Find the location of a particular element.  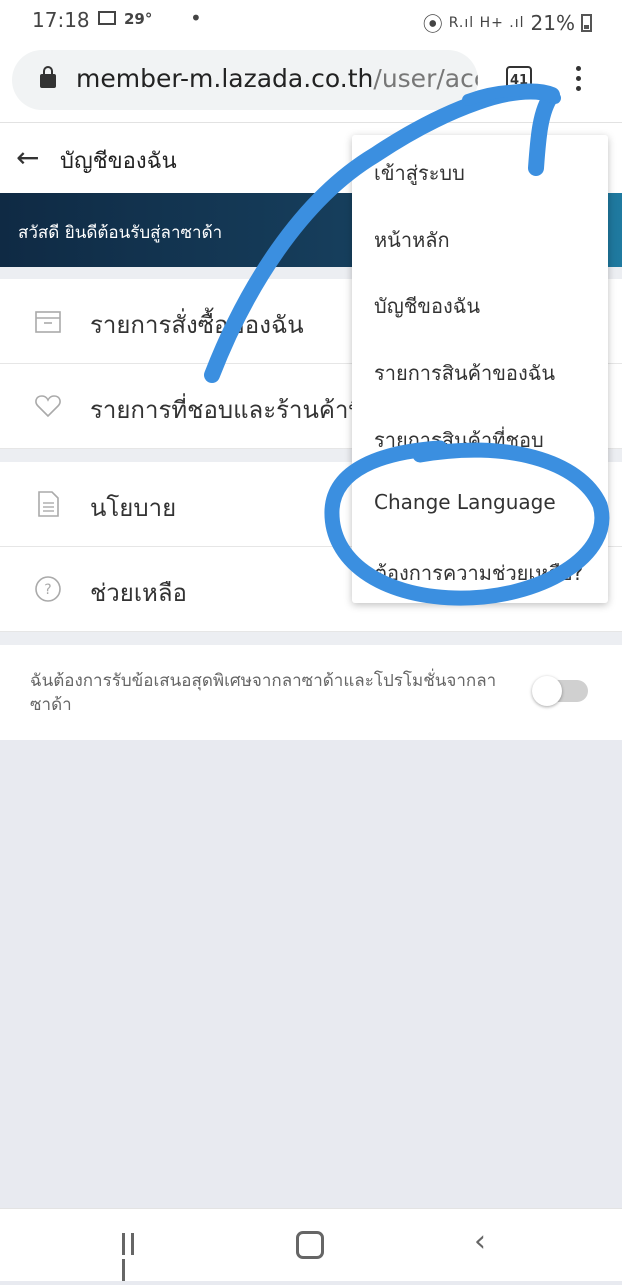

system-nav-bar: ‹ is located at coordinates (311, 1244).